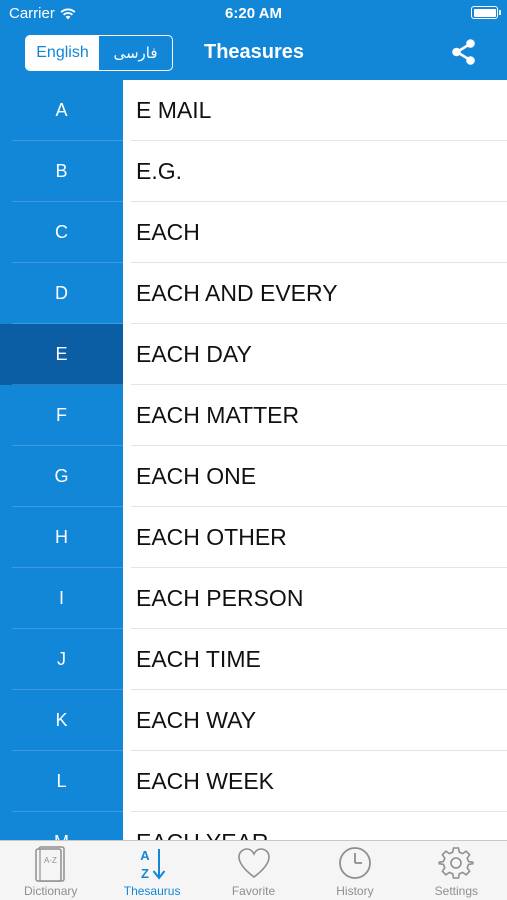  Describe the element at coordinates (61, 476) in the screenshot. I see `index-letter-g: G` at that location.